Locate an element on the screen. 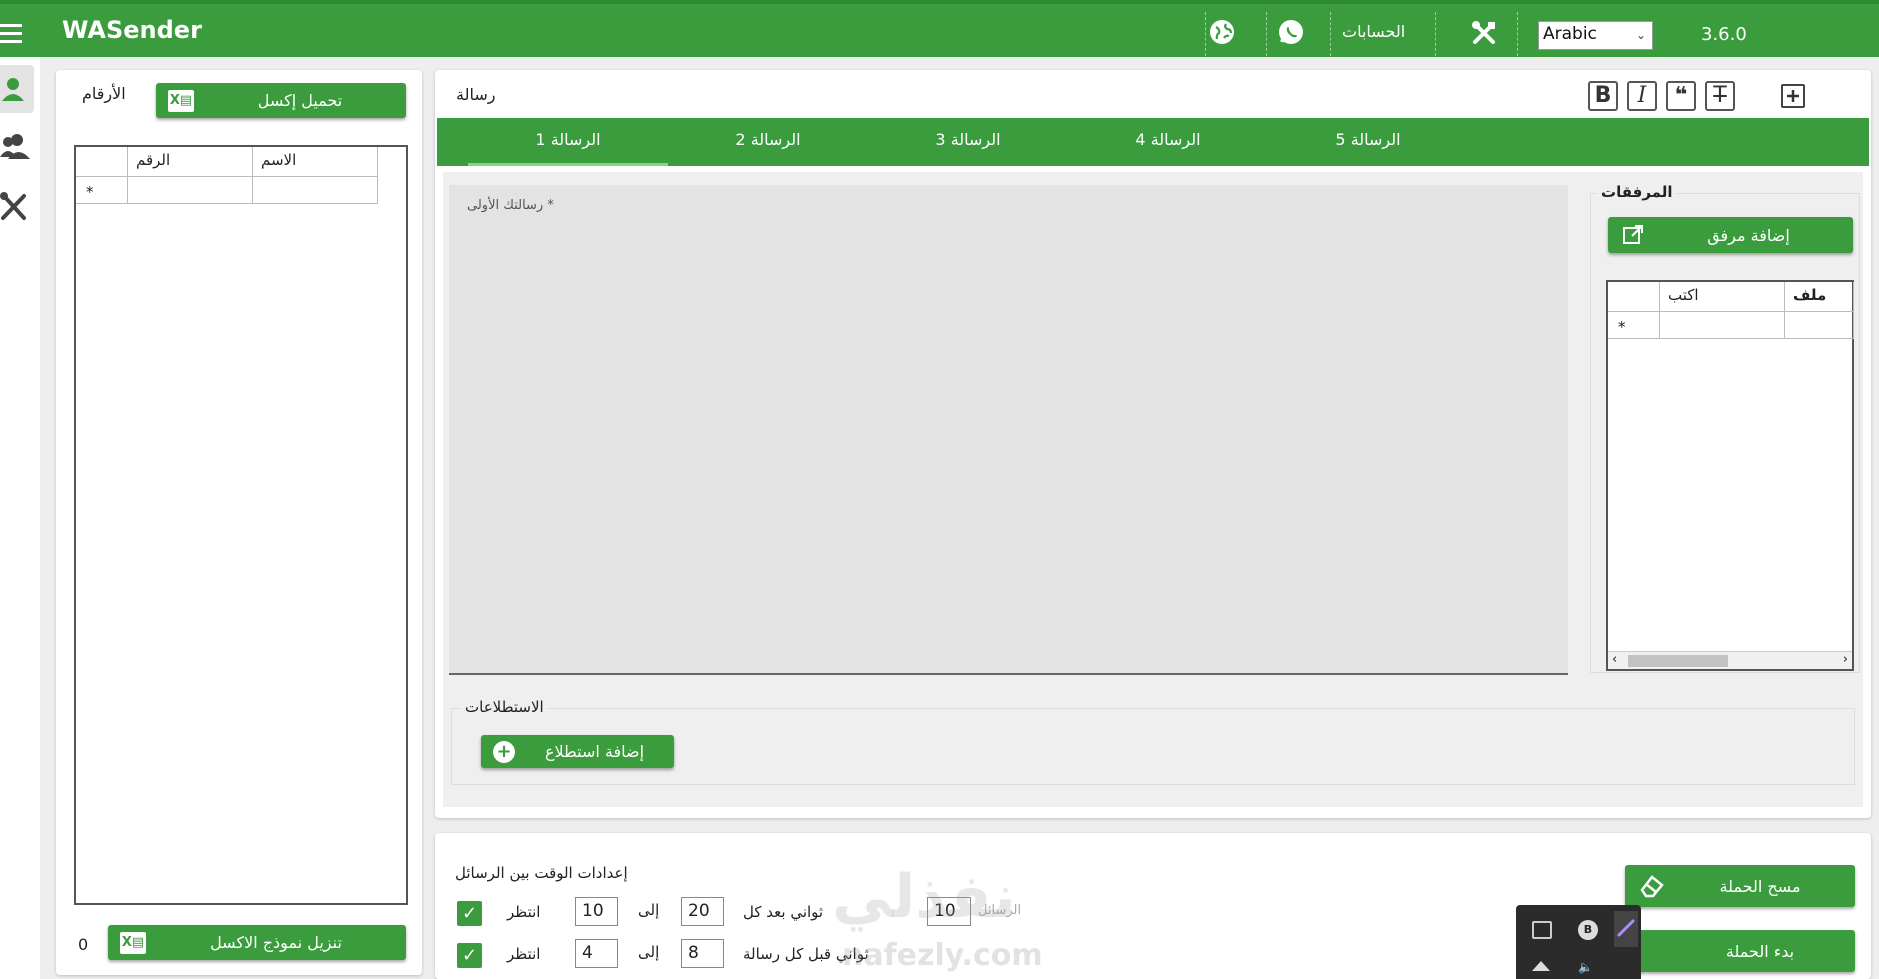  app-title: WASender is located at coordinates (132, 30).